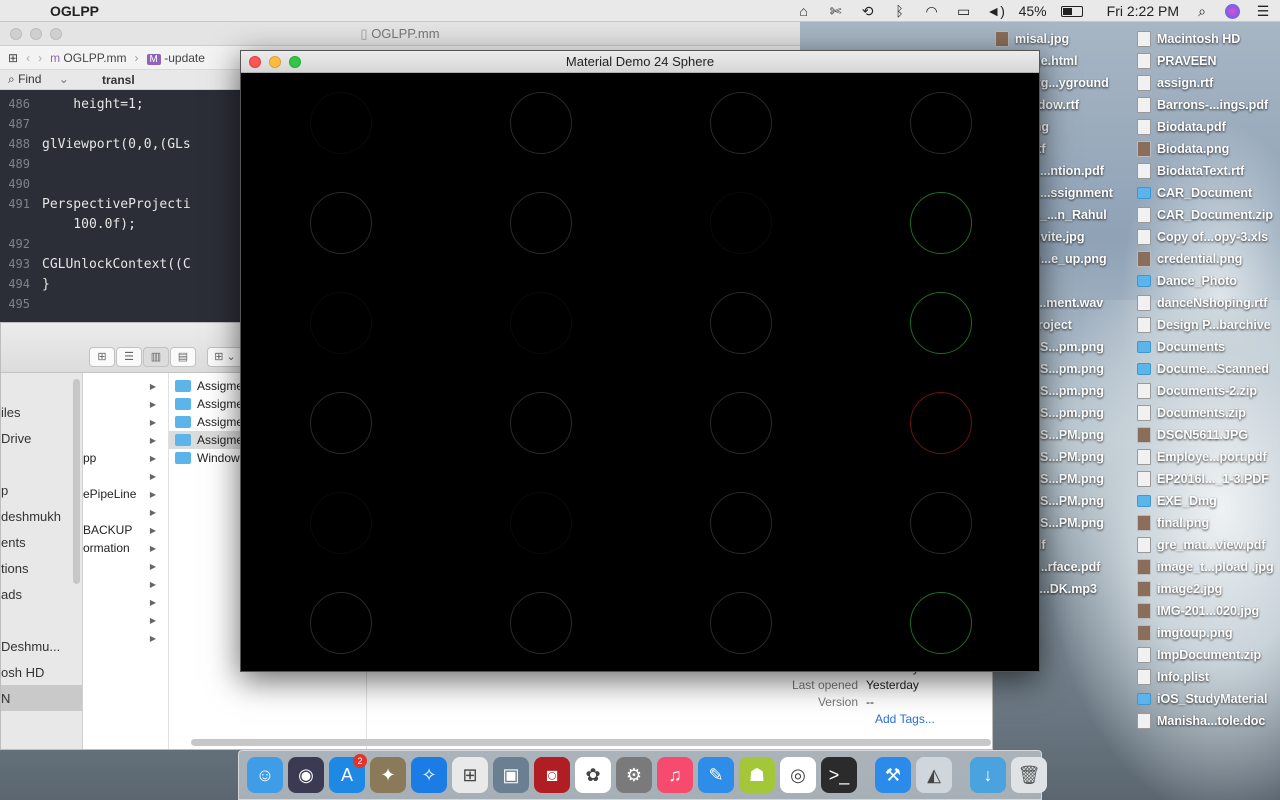 Image resolution: width=1280 pixels, height=800 pixels. Describe the element at coordinates (88, 58) in the screenshot. I see `jump-file: m OGLPP.mm` at that location.